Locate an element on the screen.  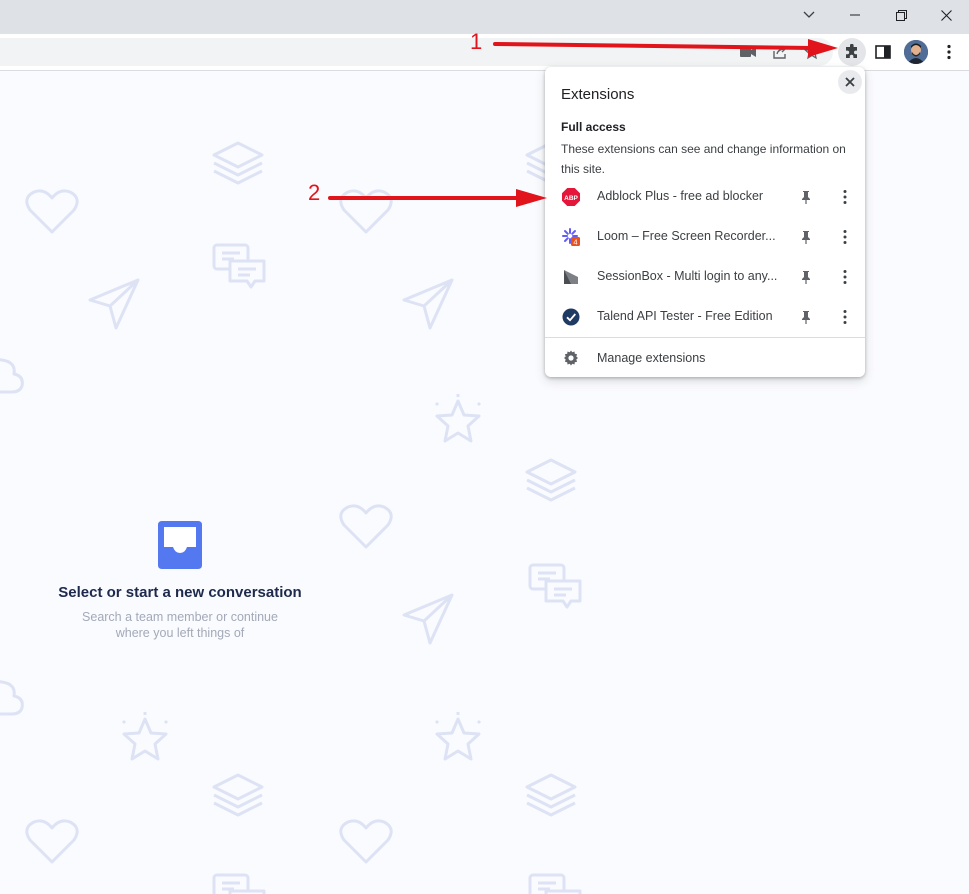
adblock-icon-text: ABP is located at coordinates (571, 198).